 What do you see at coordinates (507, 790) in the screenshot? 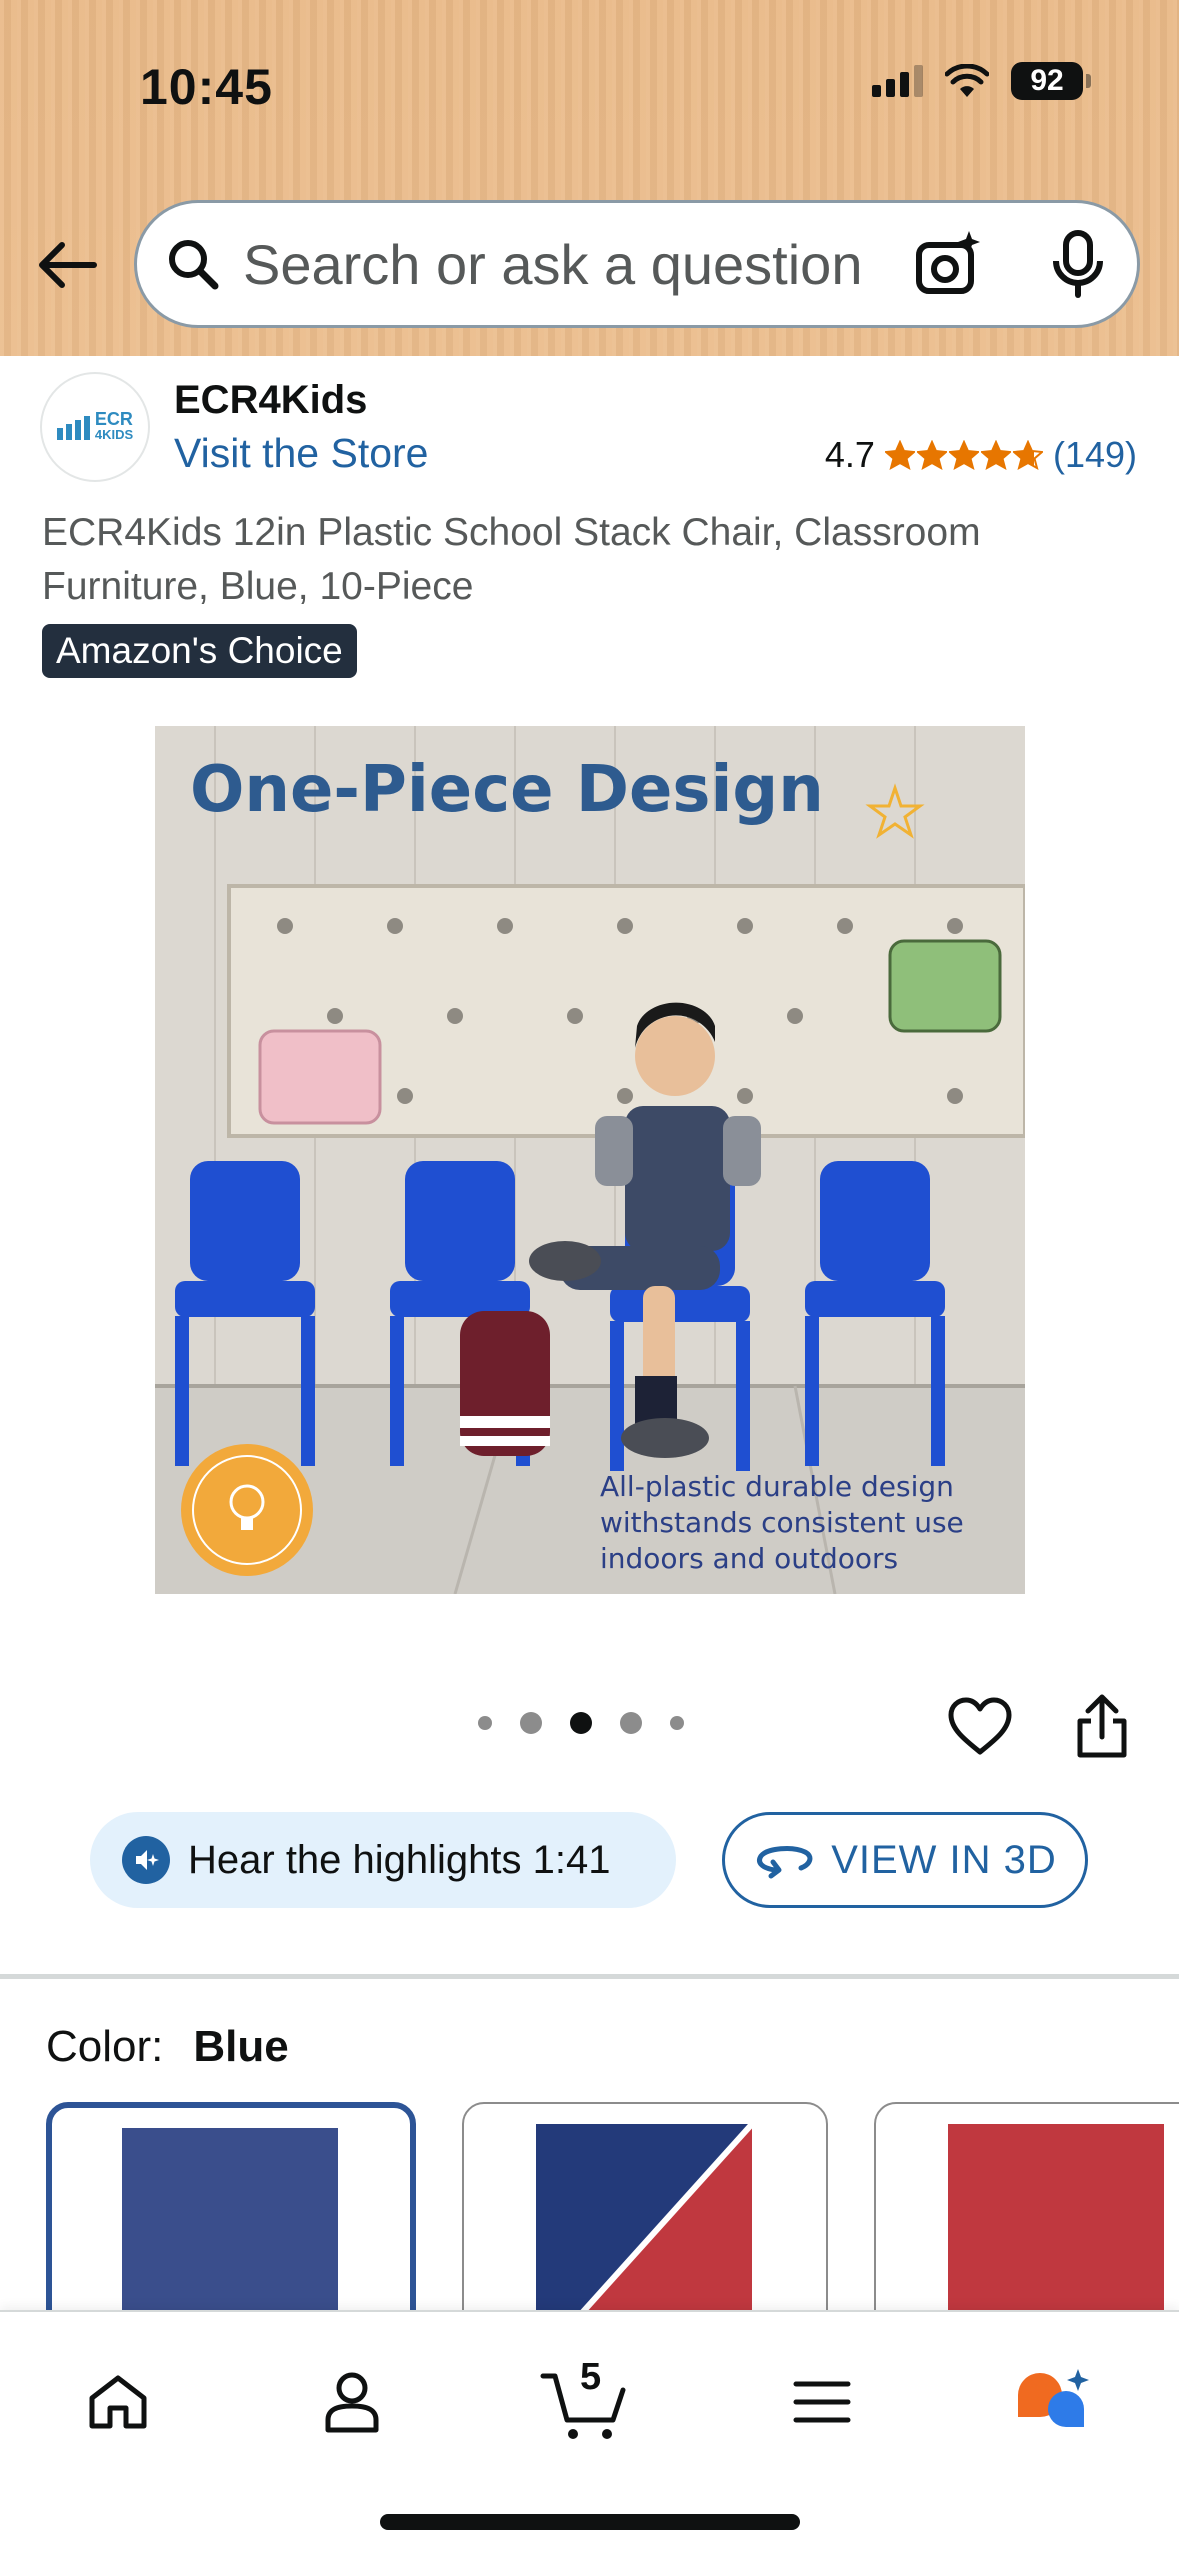
I see `image-headline: One-Piece Design` at bounding box center [507, 790].